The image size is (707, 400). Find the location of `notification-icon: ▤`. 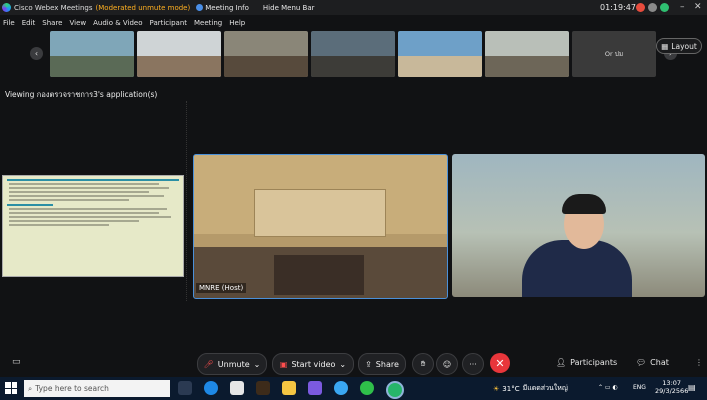

notification-icon: ▤ is located at coordinates (692, 387).